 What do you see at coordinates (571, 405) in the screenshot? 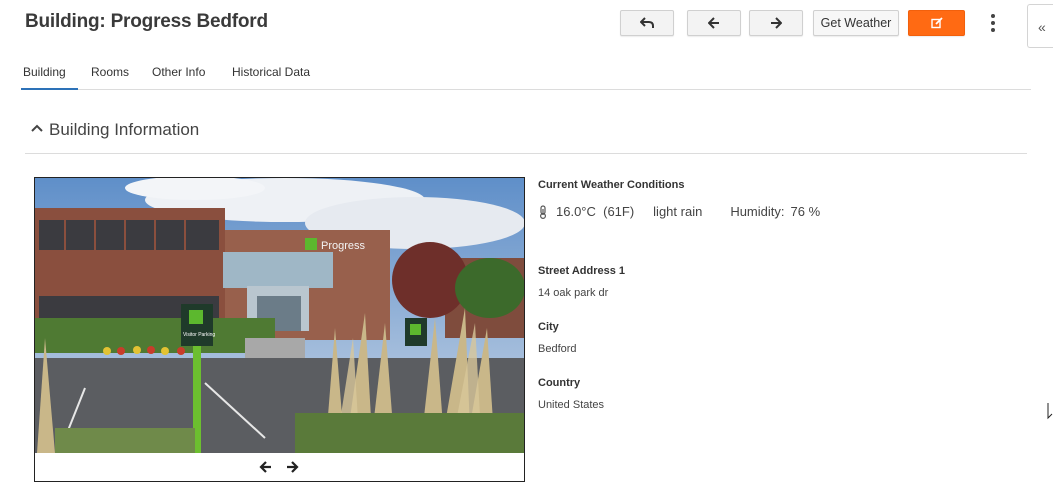
I see `country-value: United States` at bounding box center [571, 405].